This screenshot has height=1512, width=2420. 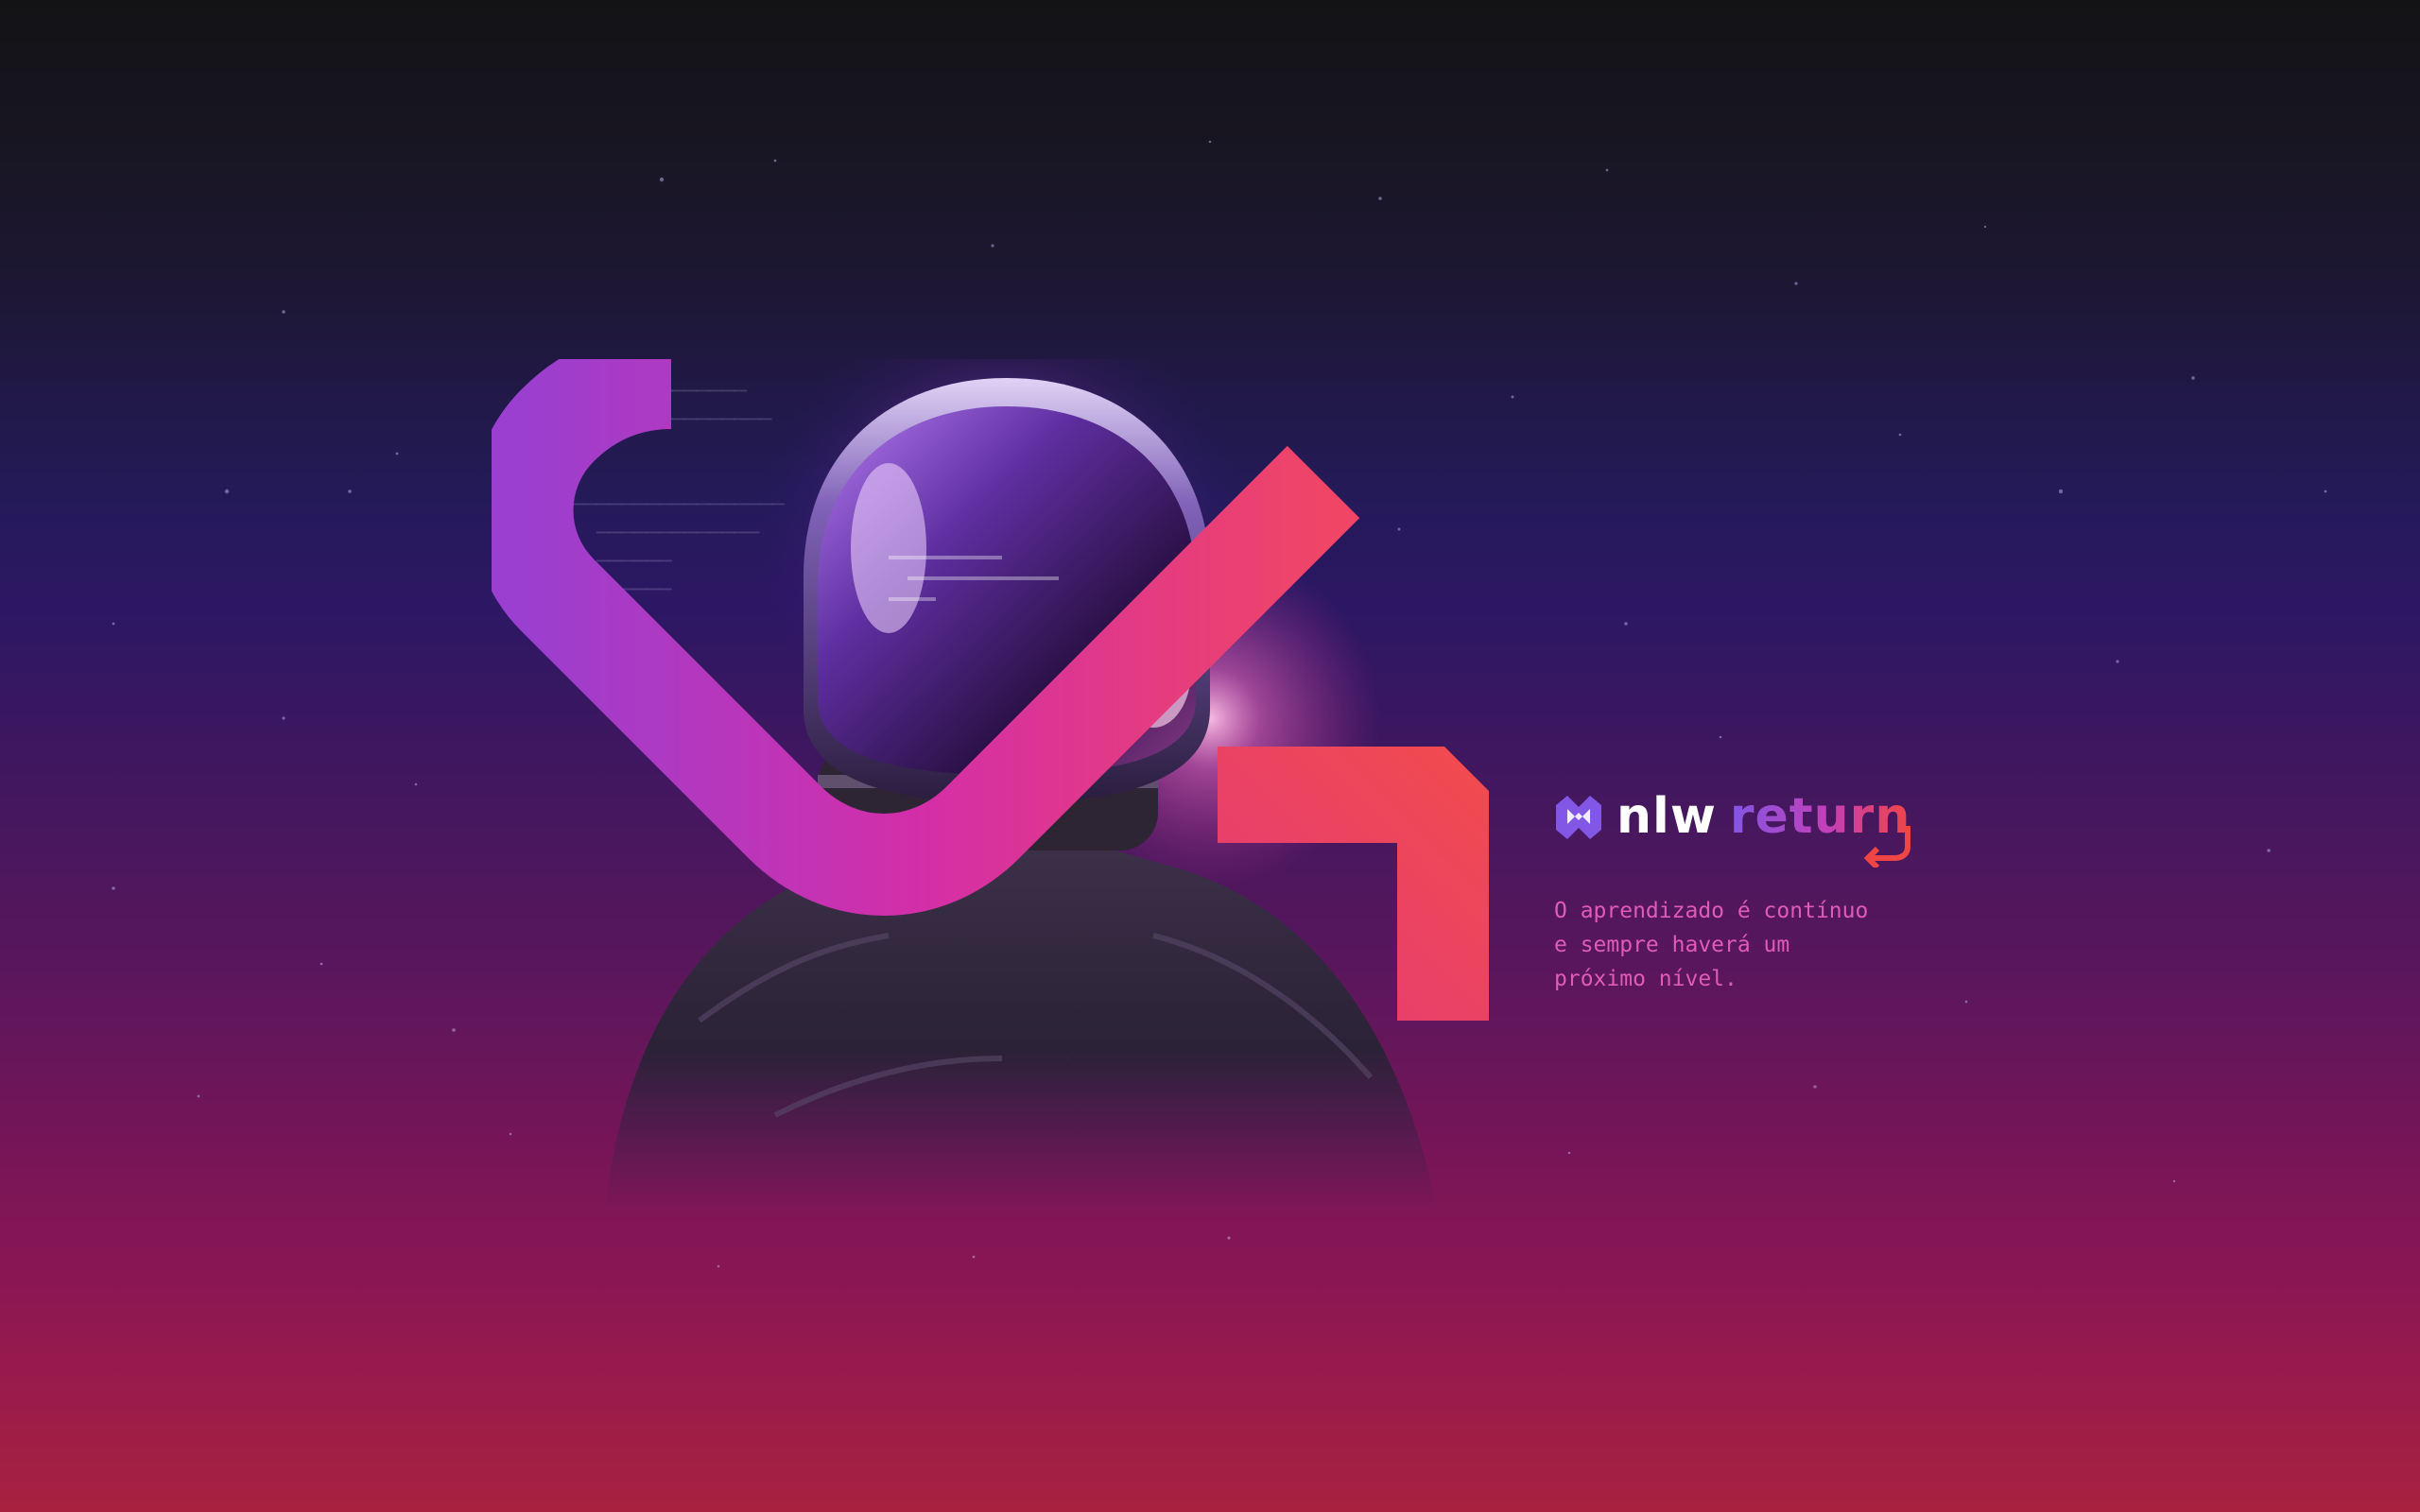 What do you see at coordinates (1886, 847) in the screenshot?
I see `logo-return-arrow-icon` at bounding box center [1886, 847].